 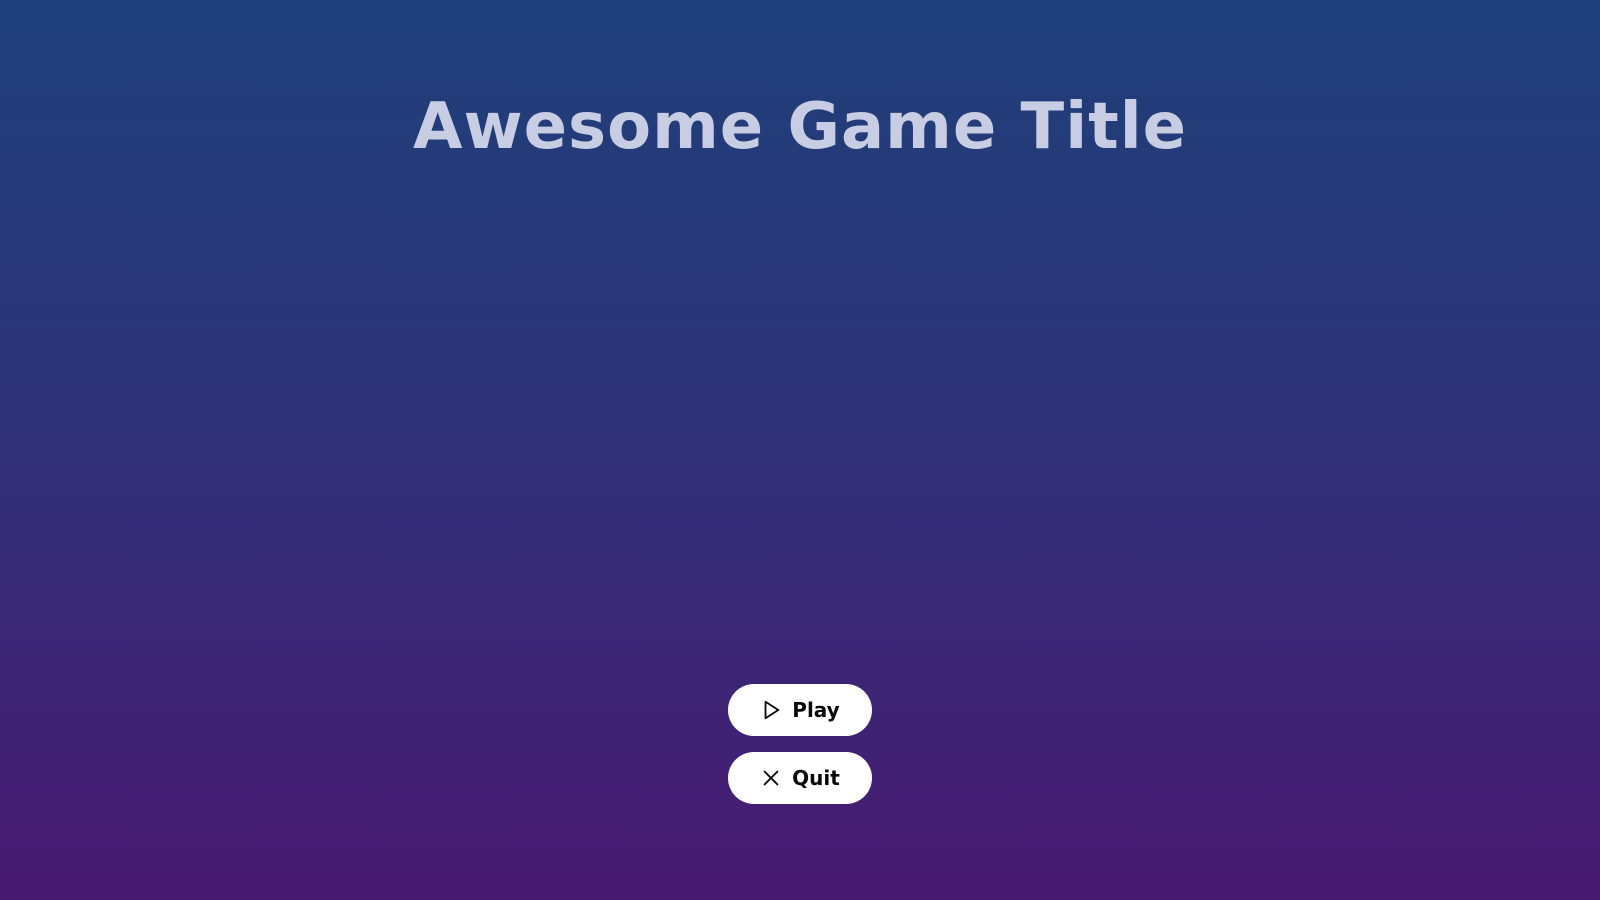 I want to click on close-icon, so click(x=771, y=778).